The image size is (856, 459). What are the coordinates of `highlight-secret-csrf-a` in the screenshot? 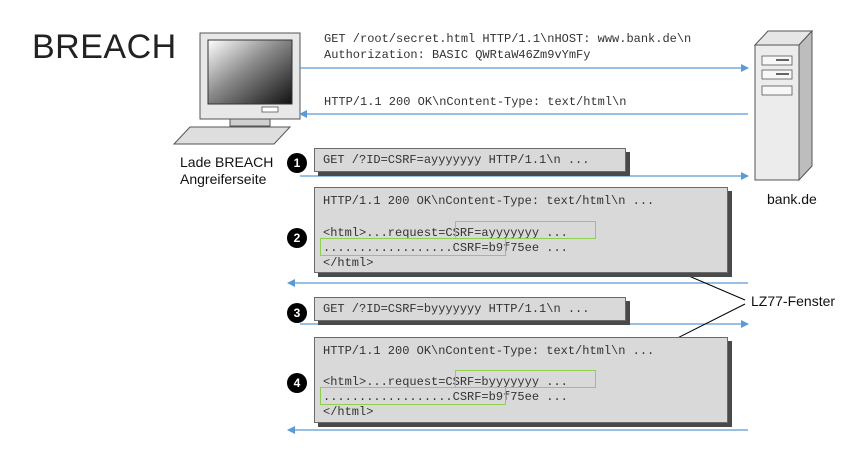 It's located at (413, 247).